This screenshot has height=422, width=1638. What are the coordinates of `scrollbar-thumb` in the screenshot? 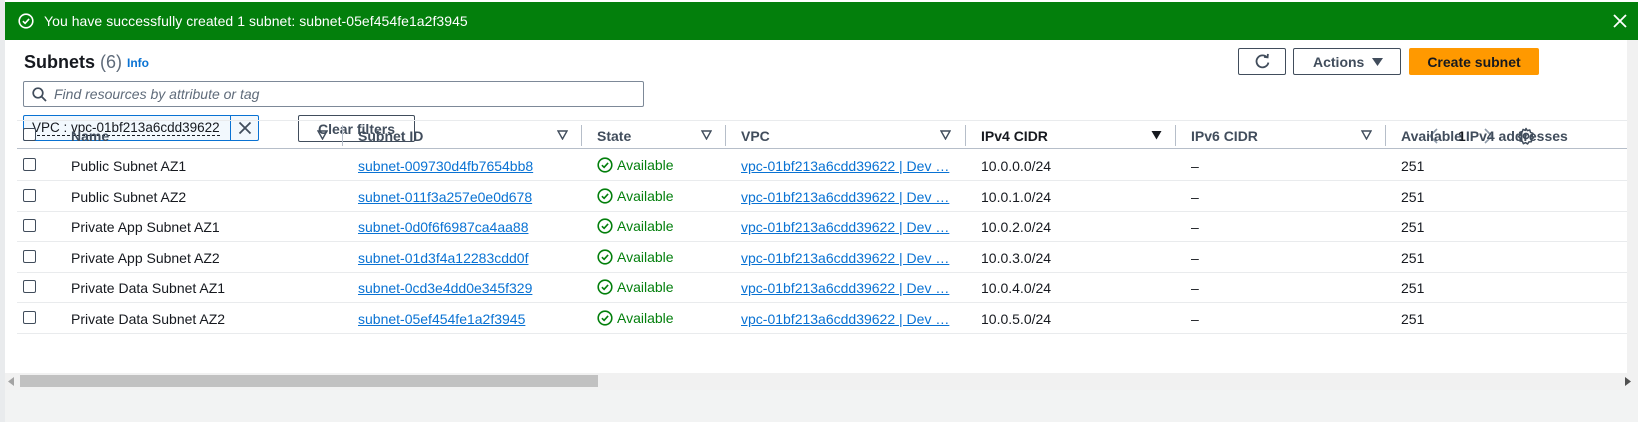 It's located at (309, 381).